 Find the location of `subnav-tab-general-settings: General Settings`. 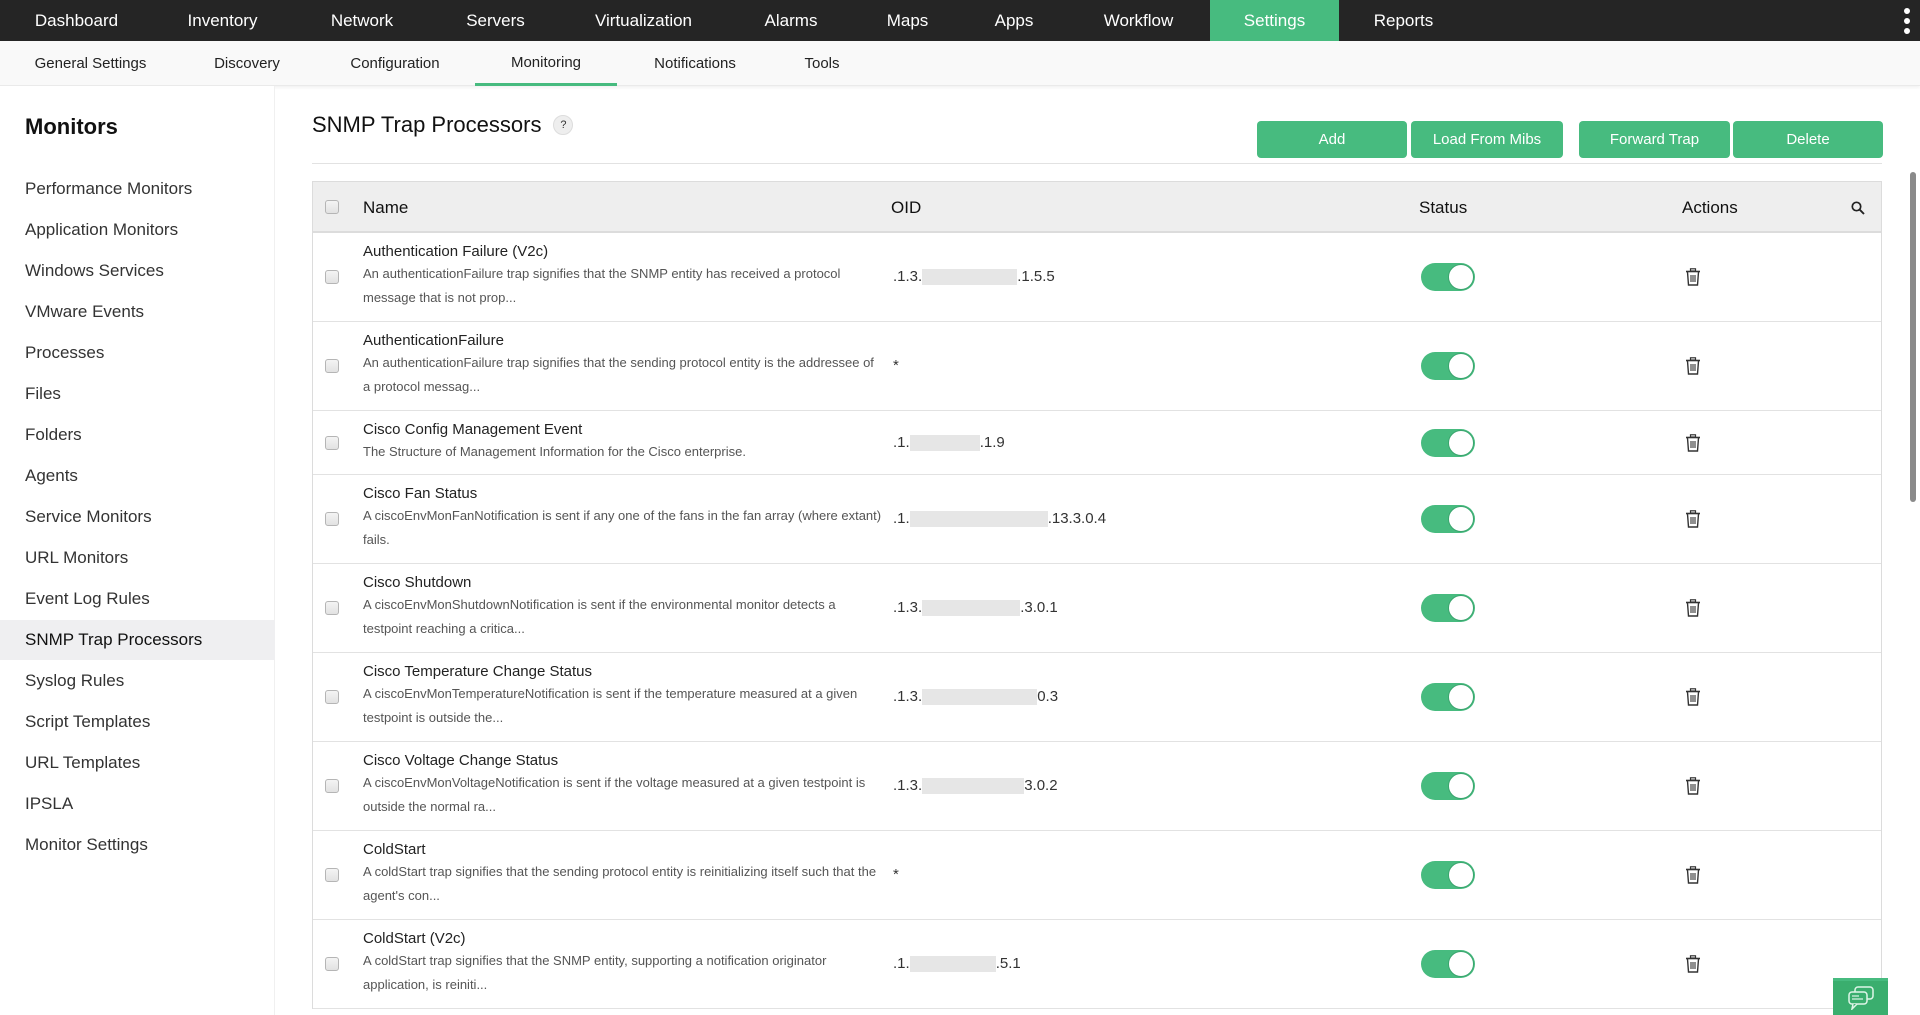

subnav-tab-general-settings: General Settings is located at coordinates (90, 63).